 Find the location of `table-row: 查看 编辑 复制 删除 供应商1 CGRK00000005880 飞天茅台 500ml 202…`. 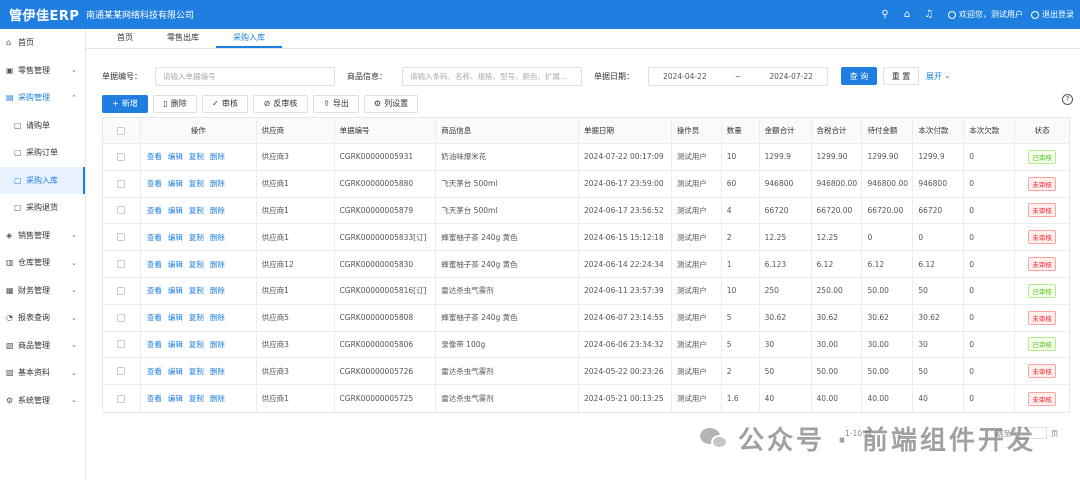

table-row: 查看 编辑 复制 删除 供应商1 CGRK00000005880 飞天茅台 500ml 202… is located at coordinates (586, 184).